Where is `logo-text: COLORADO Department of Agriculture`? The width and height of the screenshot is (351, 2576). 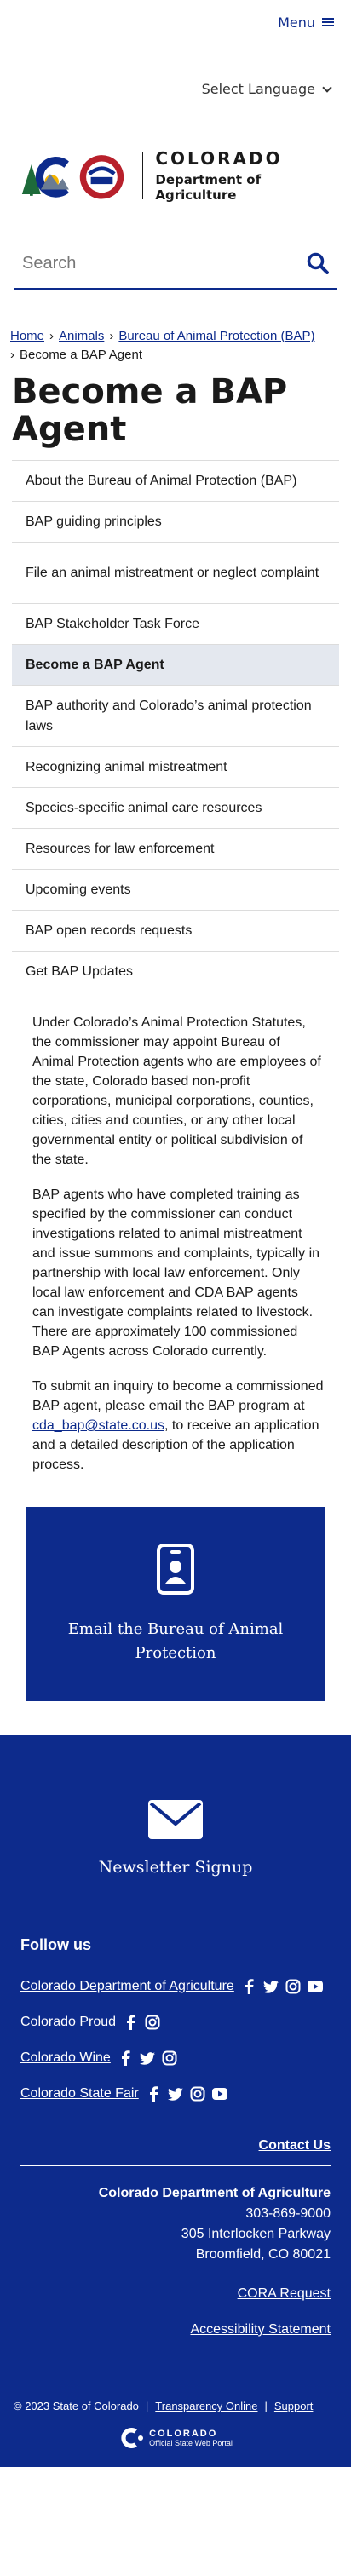 logo-text: COLORADO Department of Agriculture is located at coordinates (243, 176).